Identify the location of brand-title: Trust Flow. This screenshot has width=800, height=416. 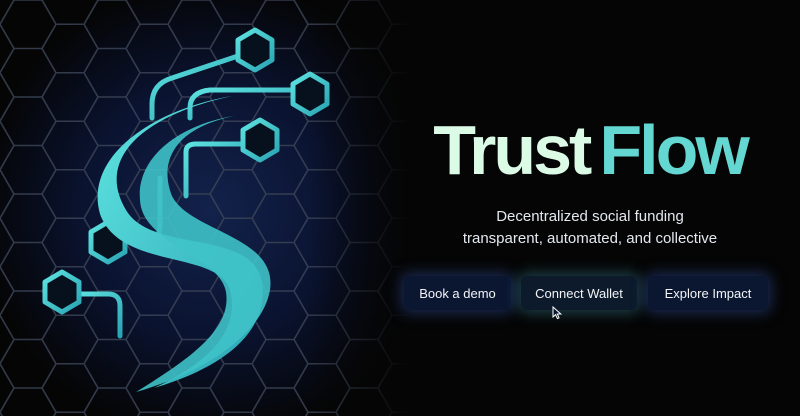
(590, 150).